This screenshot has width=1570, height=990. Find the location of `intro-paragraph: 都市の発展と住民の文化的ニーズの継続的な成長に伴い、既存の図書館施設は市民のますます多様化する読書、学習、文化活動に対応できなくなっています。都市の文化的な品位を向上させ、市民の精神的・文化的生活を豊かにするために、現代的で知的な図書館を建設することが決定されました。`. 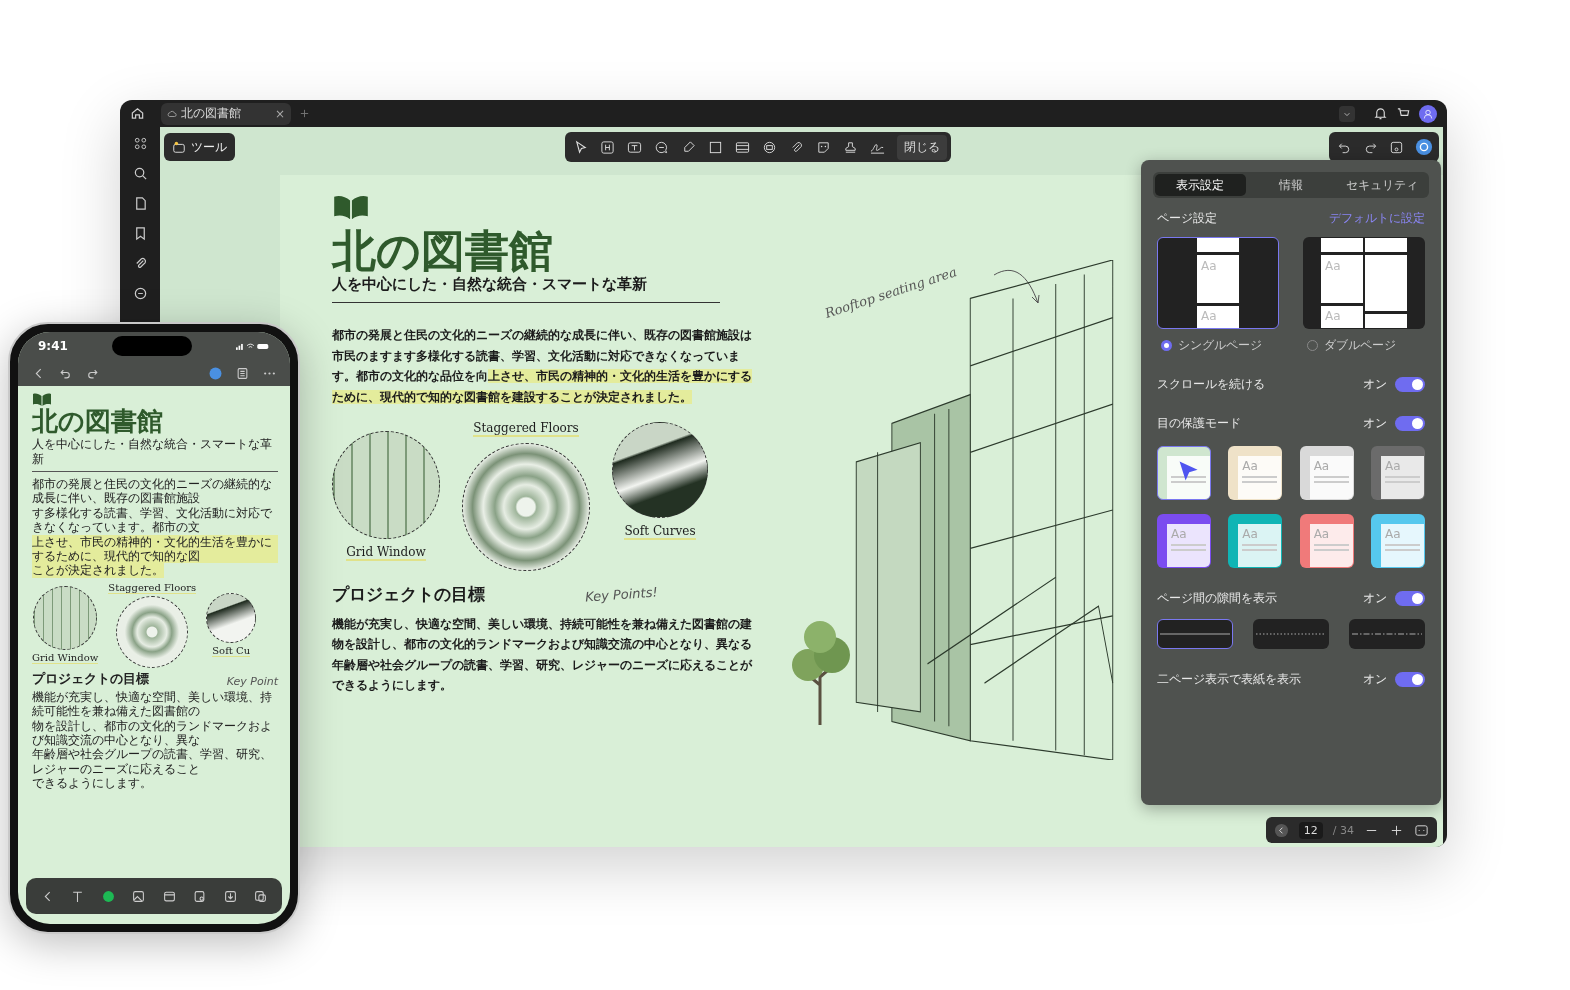

intro-paragraph: 都市の発展と住民の文化的ニーズの継続的な成長に伴い、既存の図書館施設は市民のますます多様化する読書、学習、文化活動に対応できなくなっています。都市の文化的な品位を向上させ、市民の精神的・文化的生活を豊かにするために、現代的で知的な図書館を建設することが決定されました。 is located at coordinates (542, 366).